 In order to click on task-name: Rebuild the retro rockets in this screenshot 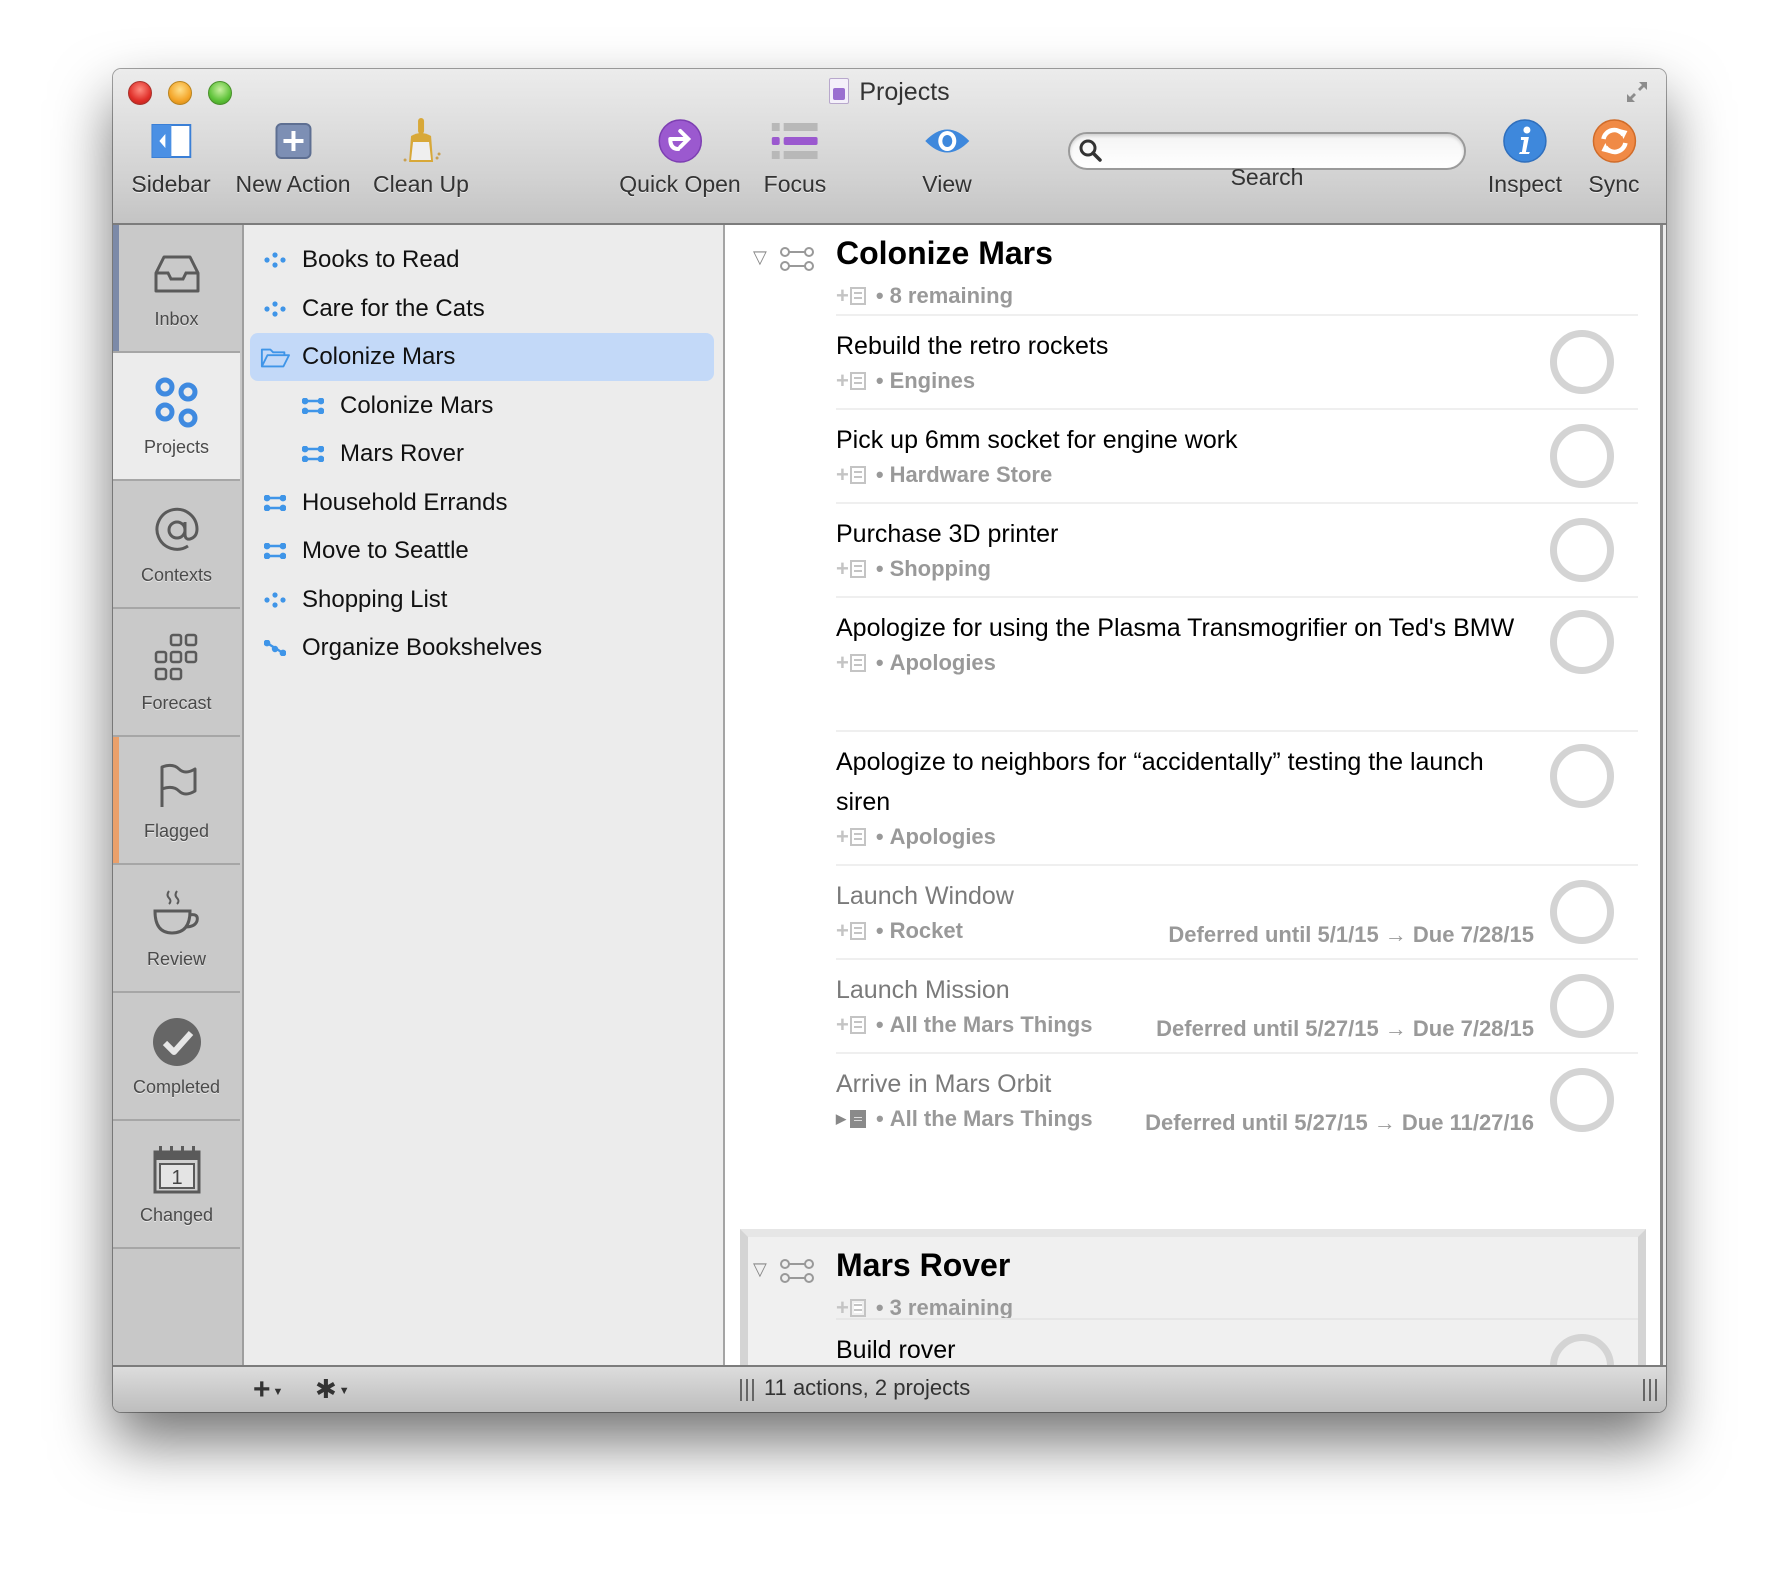, I will do `click(1181, 346)`.